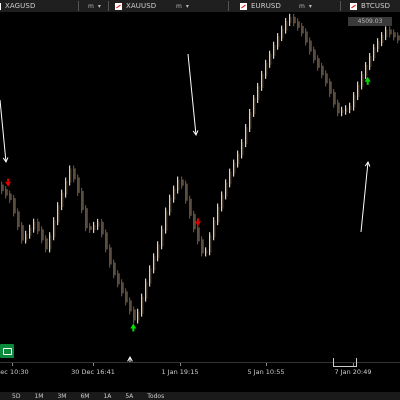 This screenshot has width=400, height=400. What do you see at coordinates (345, 362) in the screenshot?
I see `crosshair-time-marker` at bounding box center [345, 362].